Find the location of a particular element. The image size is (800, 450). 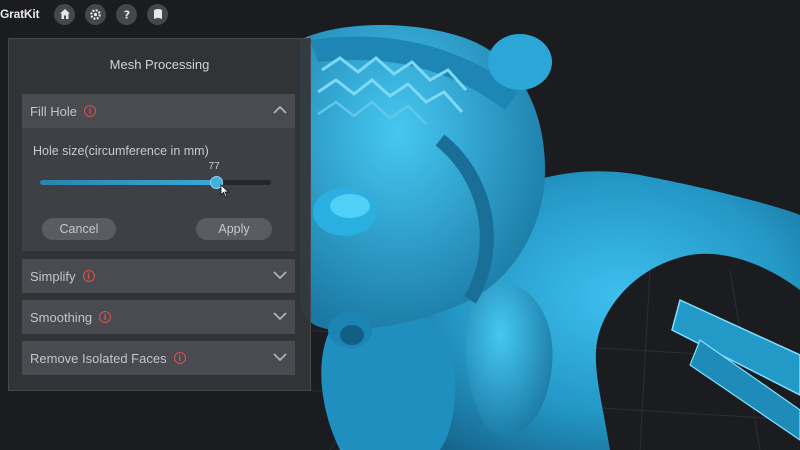

home-button is located at coordinates (64, 14).